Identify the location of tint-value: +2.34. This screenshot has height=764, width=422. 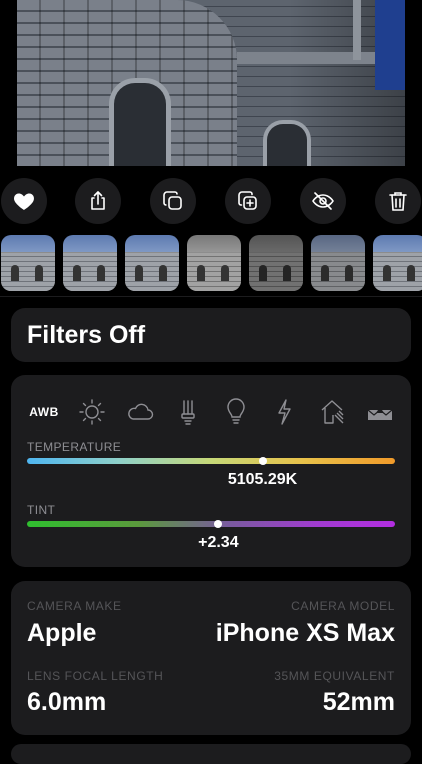
(218, 542).